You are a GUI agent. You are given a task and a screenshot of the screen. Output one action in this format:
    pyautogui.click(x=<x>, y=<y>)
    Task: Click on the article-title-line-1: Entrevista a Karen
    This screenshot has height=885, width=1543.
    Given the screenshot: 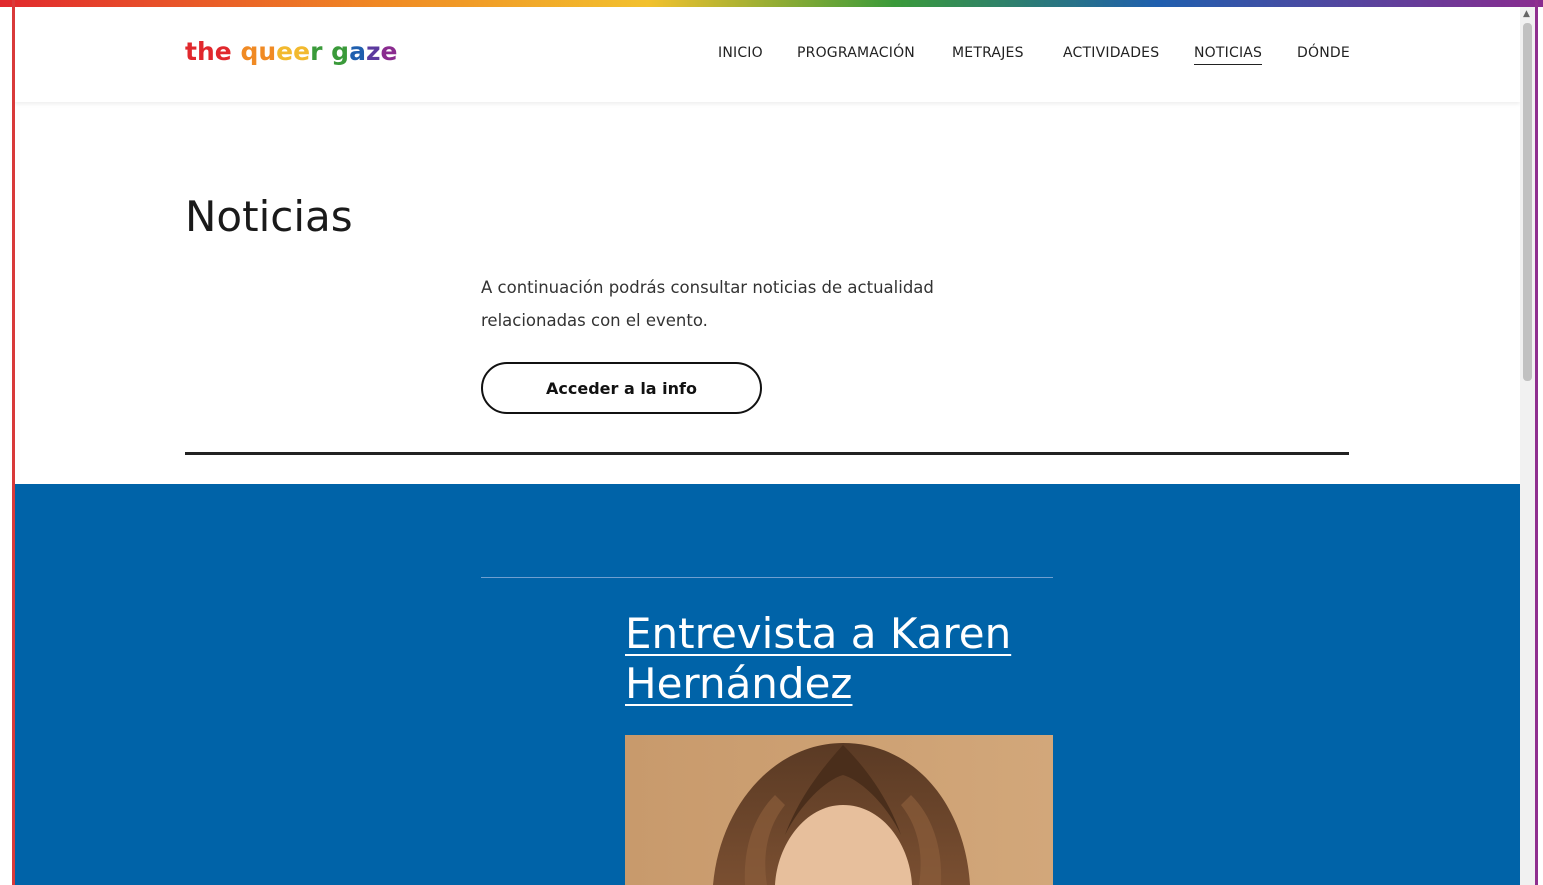 What is the action you would take?
    pyautogui.click(x=818, y=633)
    